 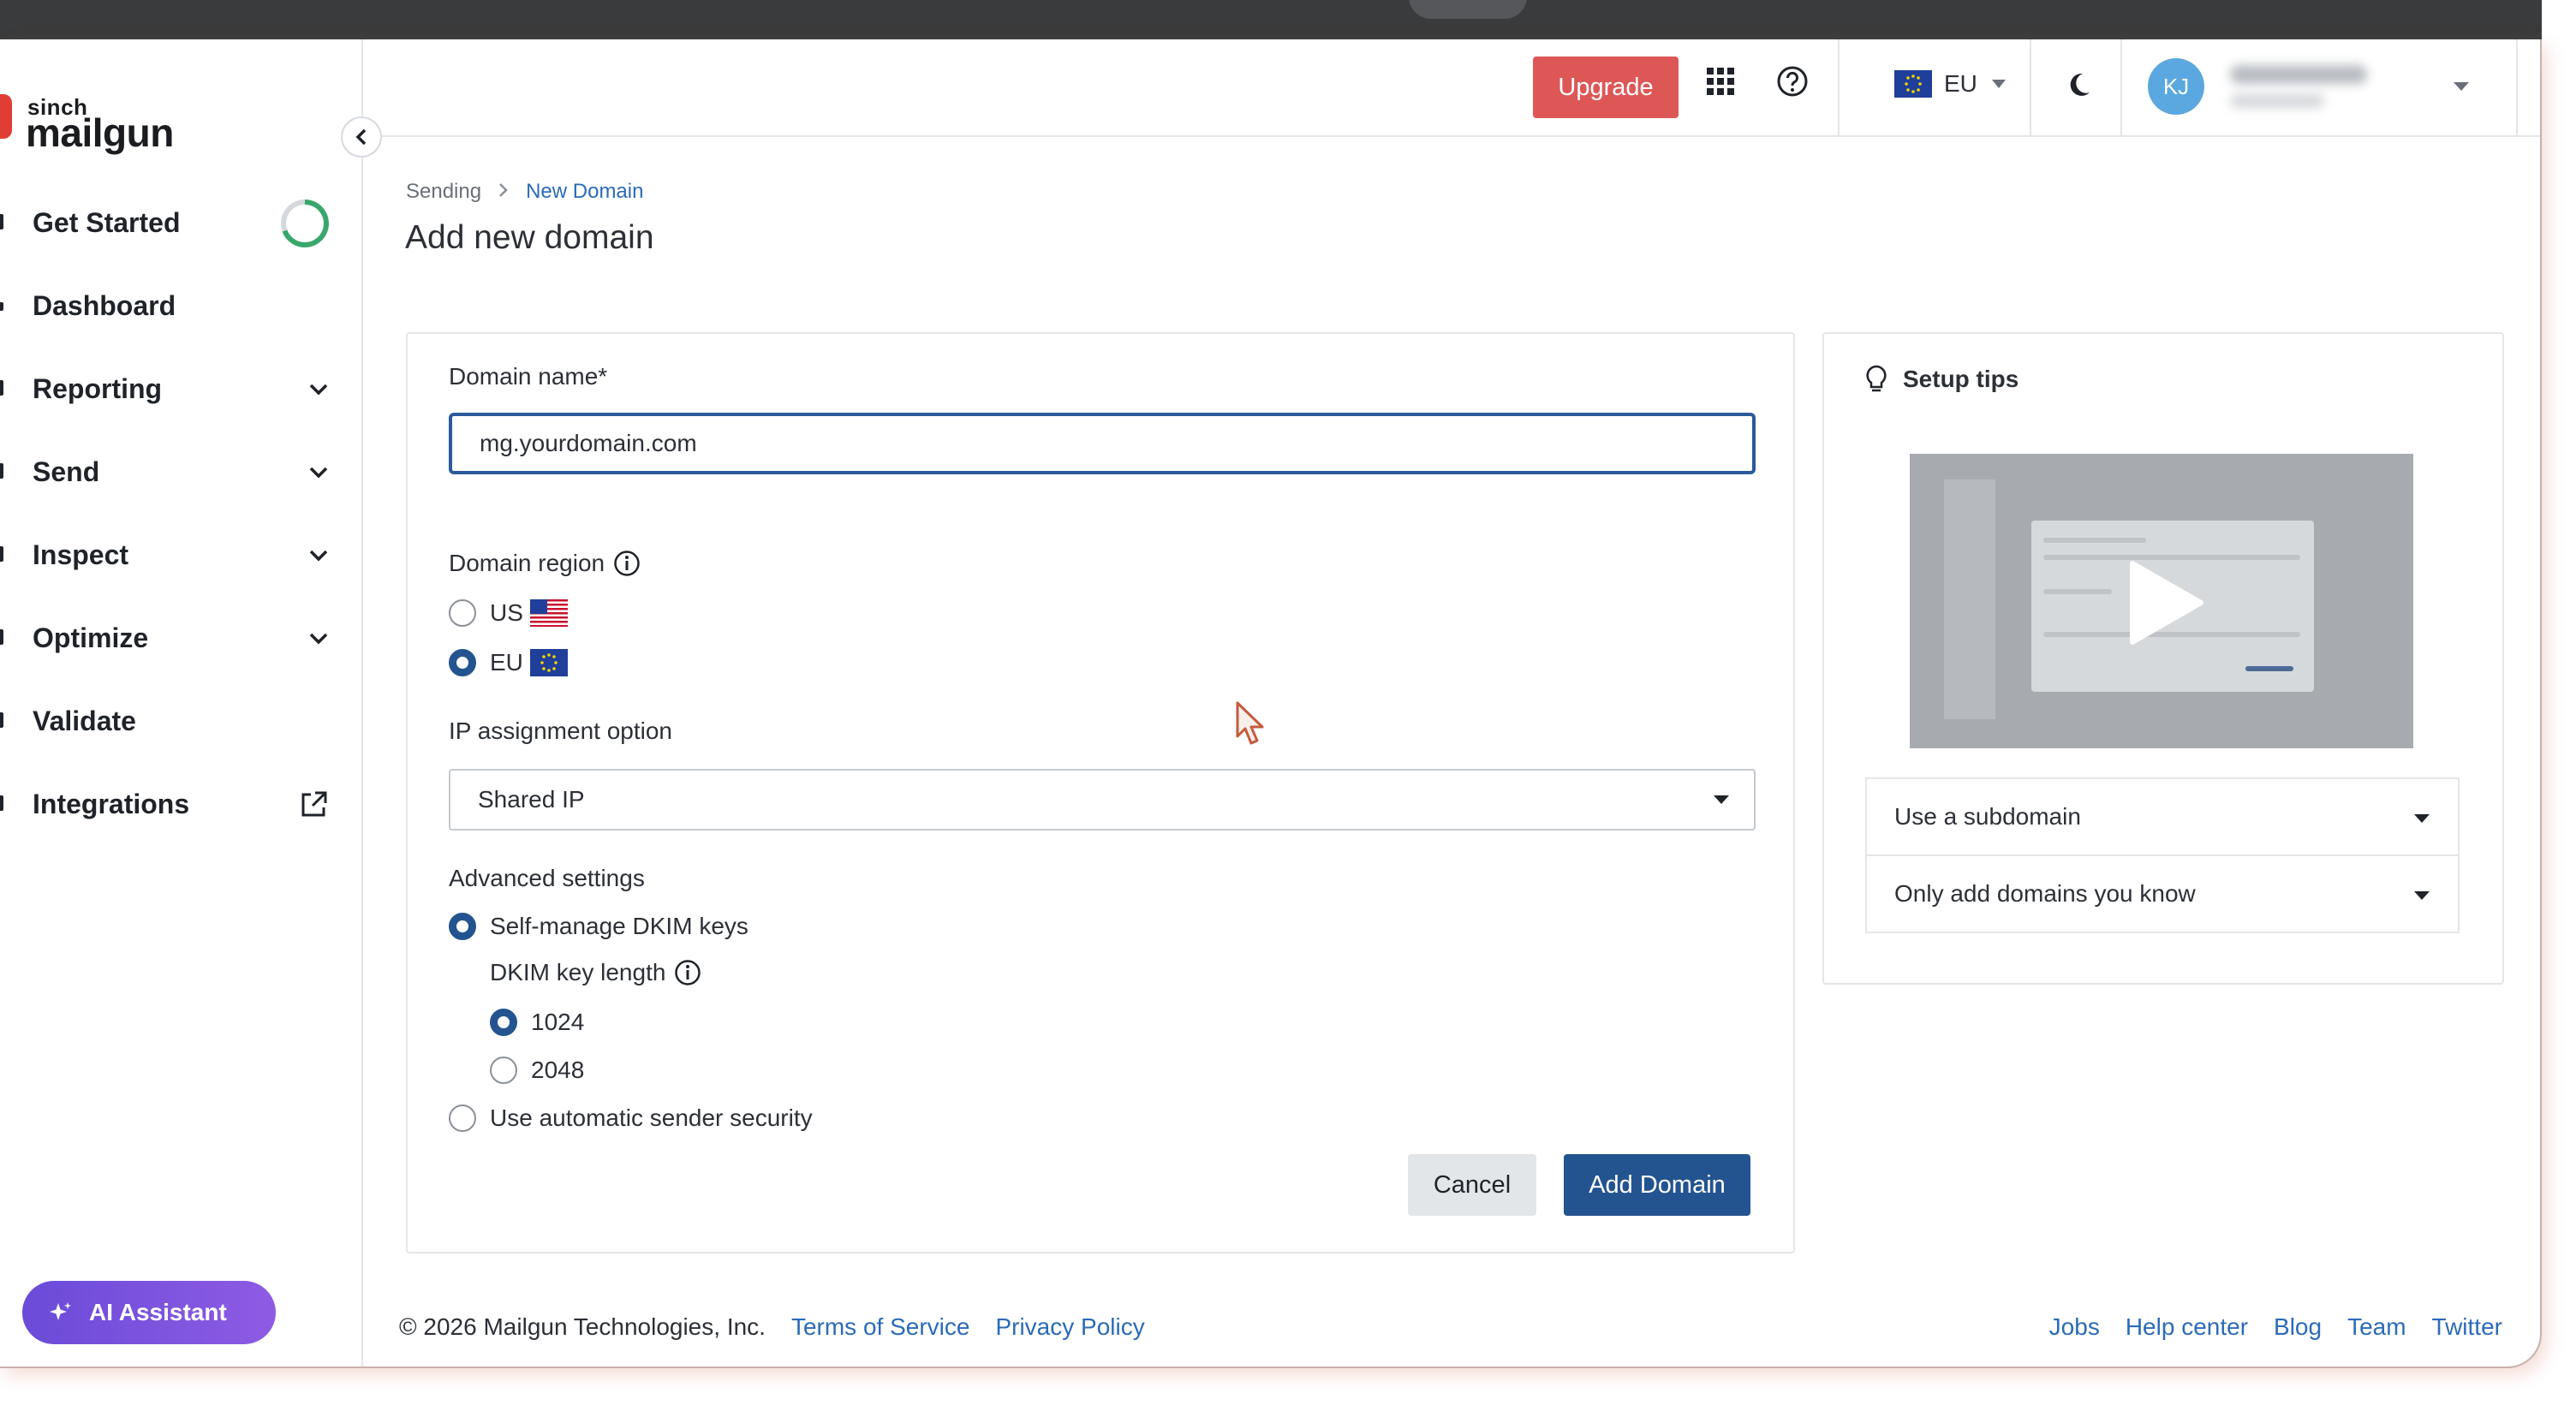 I want to click on logo-mailgun-text: mailgun, so click(x=100, y=132).